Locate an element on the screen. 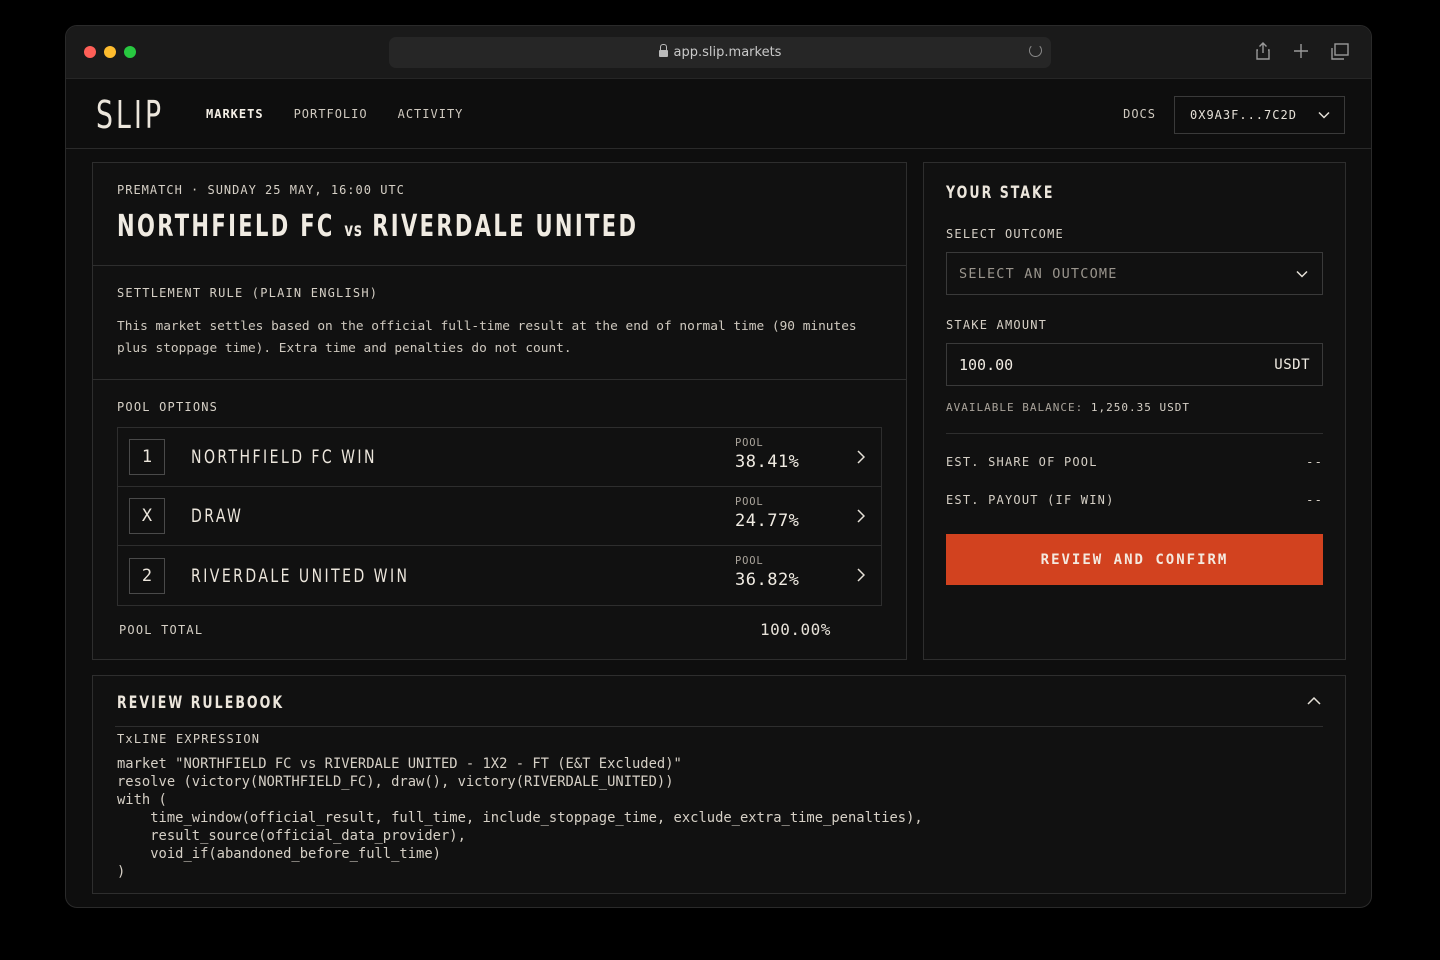 This screenshot has width=1440, height=960. docs-link: DOCS is located at coordinates (1139, 114).